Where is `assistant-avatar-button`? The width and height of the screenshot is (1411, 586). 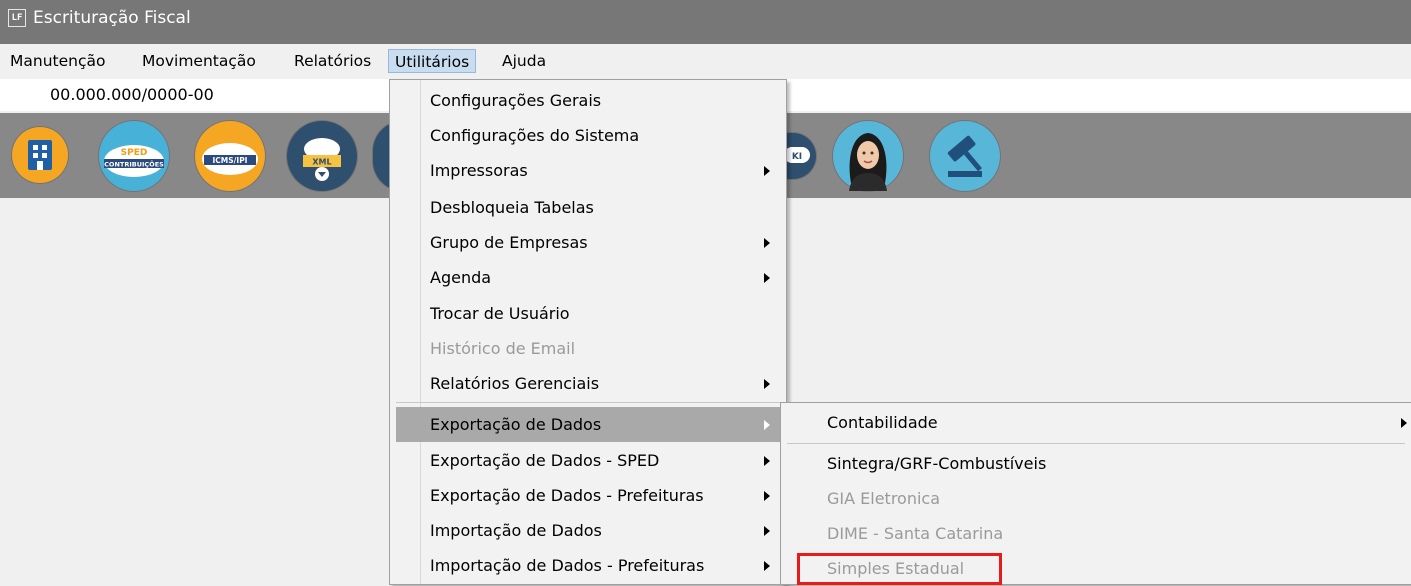
assistant-avatar-button is located at coordinates (868, 156).